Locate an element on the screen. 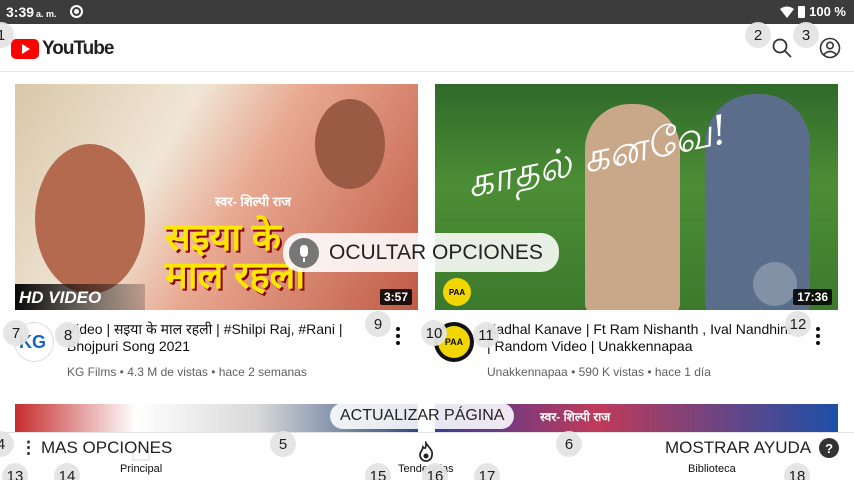  status-right: 100 % is located at coordinates (813, 11).